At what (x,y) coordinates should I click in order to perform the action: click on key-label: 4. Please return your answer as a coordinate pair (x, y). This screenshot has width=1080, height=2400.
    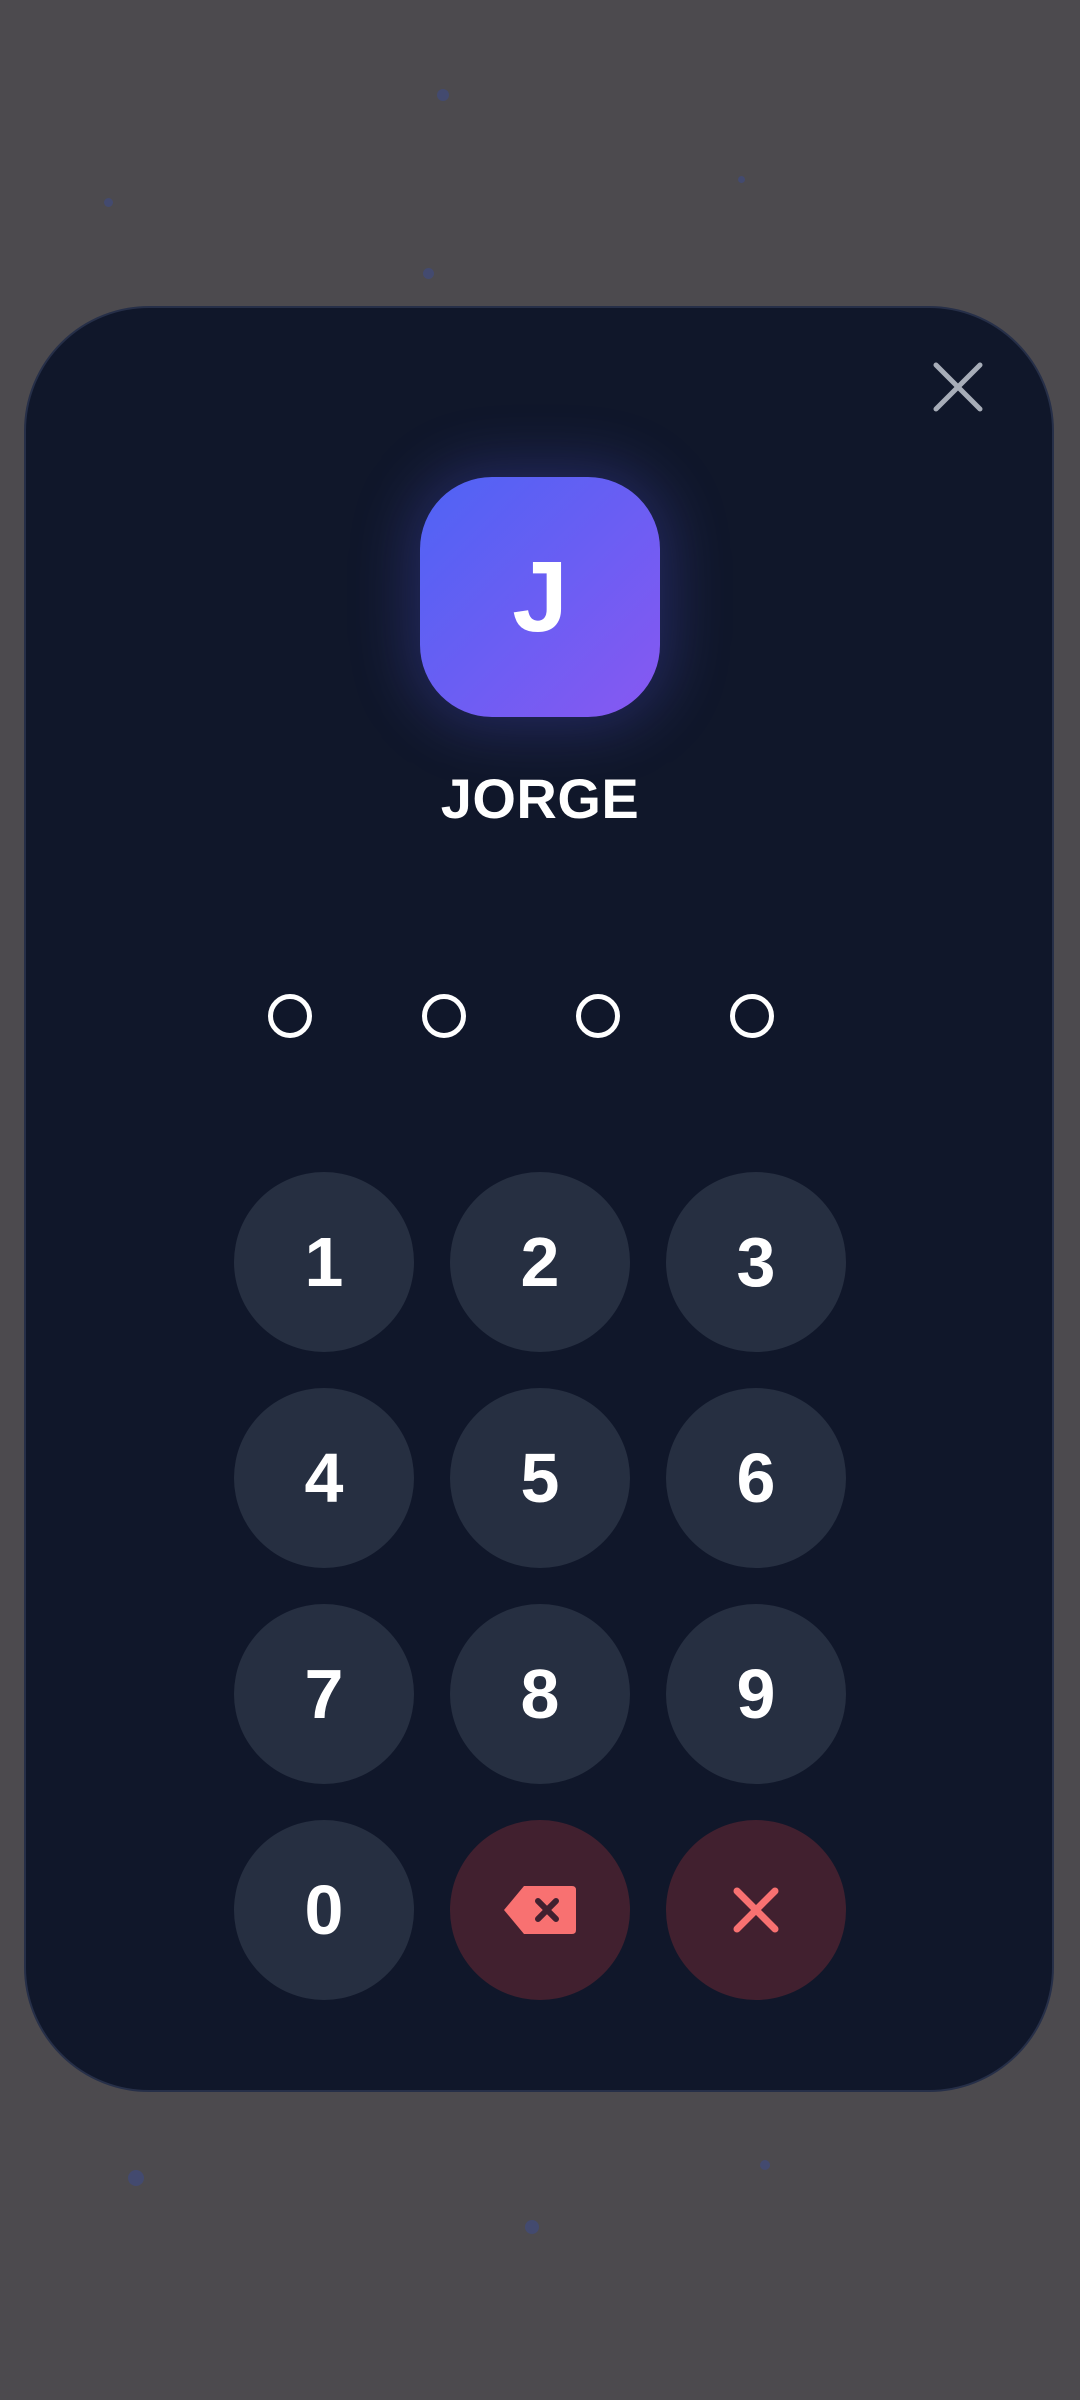
    Looking at the image, I should click on (324, 1478).